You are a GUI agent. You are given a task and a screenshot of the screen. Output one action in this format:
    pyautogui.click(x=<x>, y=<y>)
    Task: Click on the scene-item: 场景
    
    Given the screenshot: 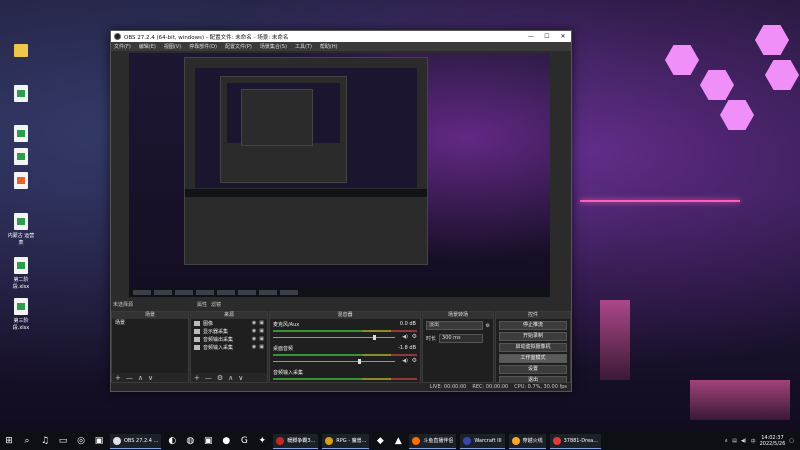 What is the action you would take?
    pyautogui.click(x=150, y=323)
    